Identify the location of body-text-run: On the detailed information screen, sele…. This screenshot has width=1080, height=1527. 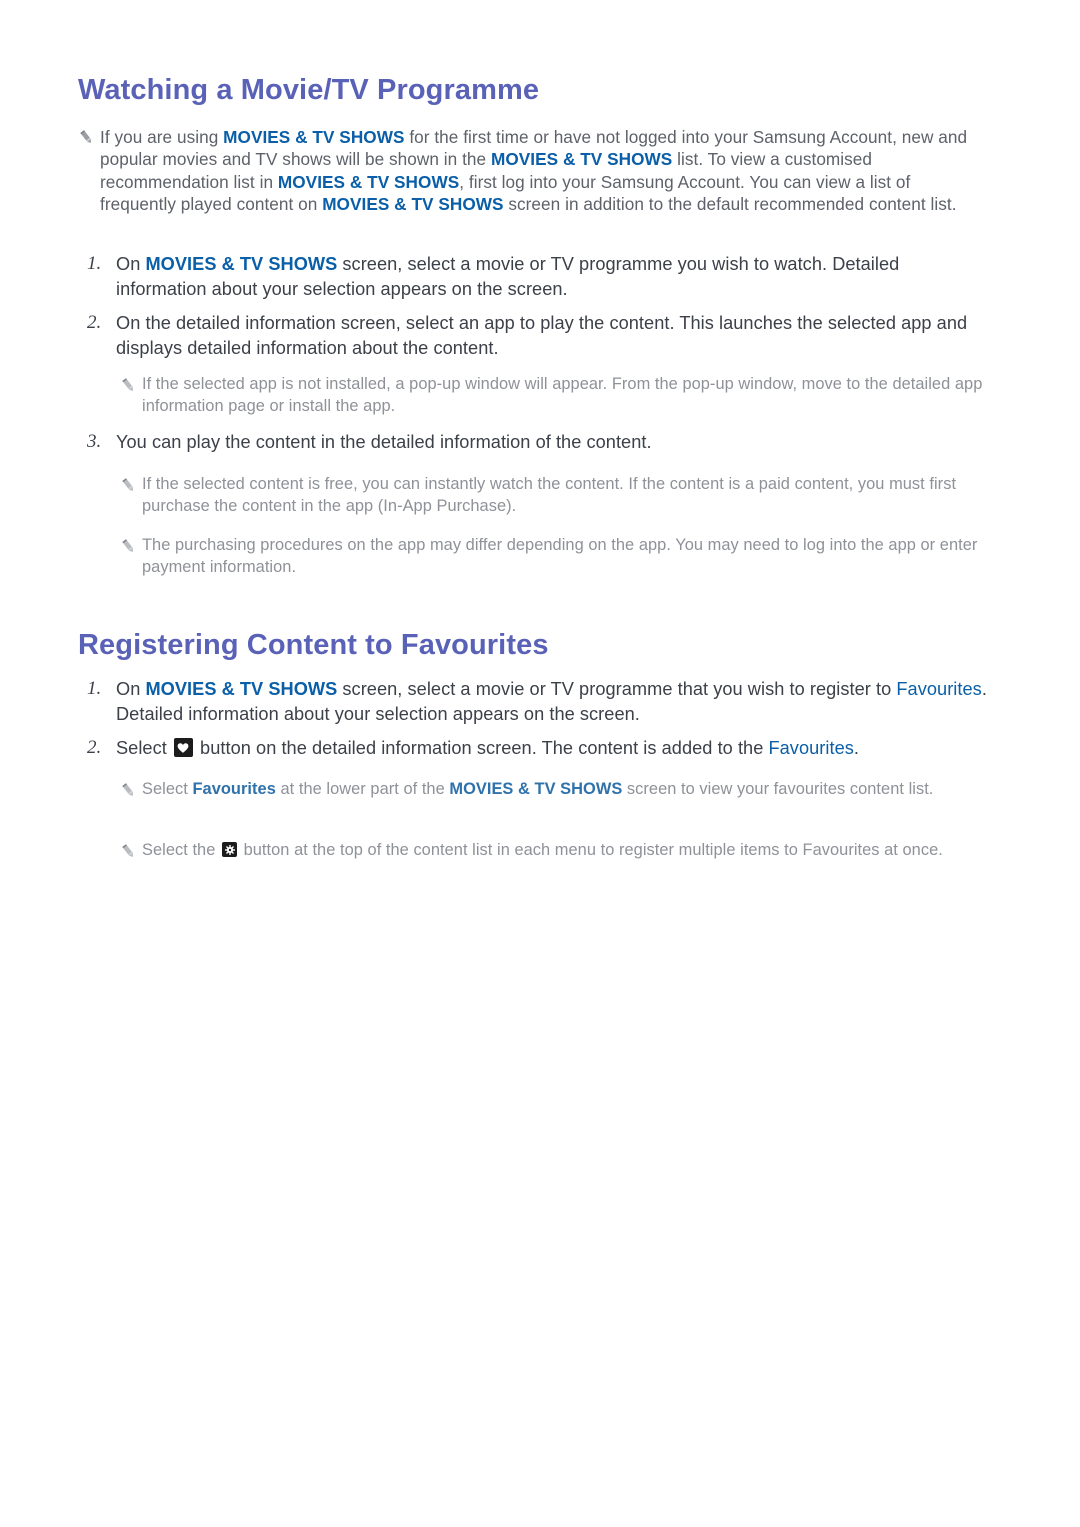
(542, 335).